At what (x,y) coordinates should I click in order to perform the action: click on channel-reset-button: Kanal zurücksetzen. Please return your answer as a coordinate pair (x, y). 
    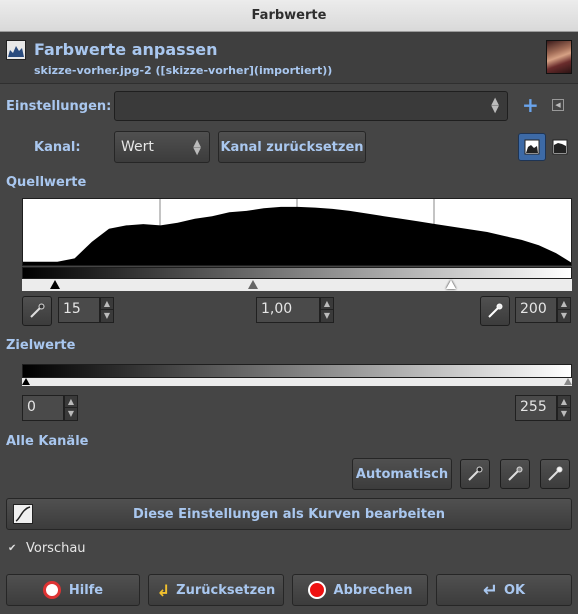
    Looking at the image, I should click on (292, 147).